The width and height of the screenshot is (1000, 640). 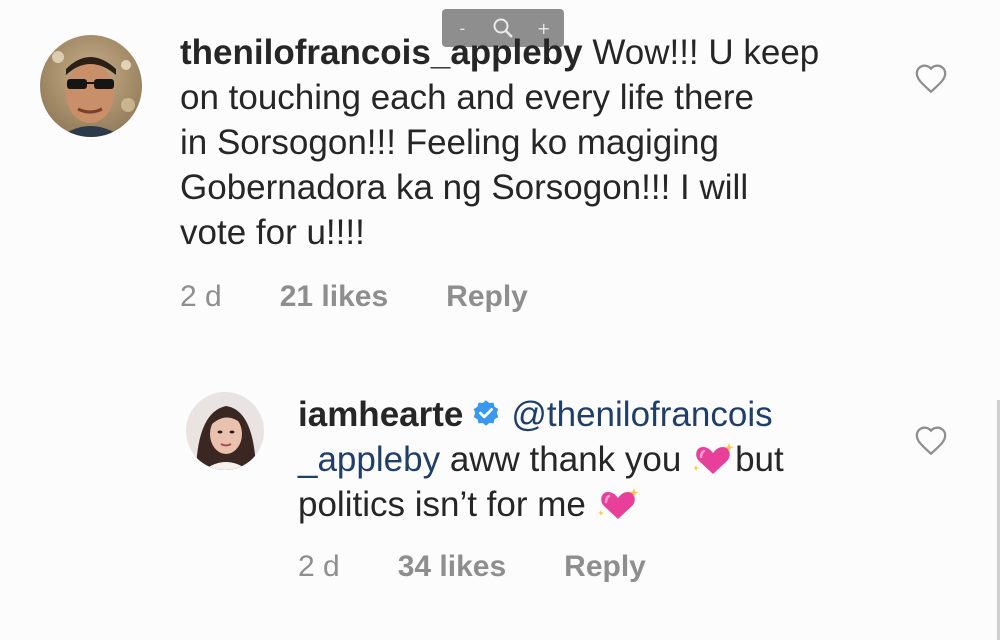 I want to click on comment-line: but, so click(x=759, y=459).